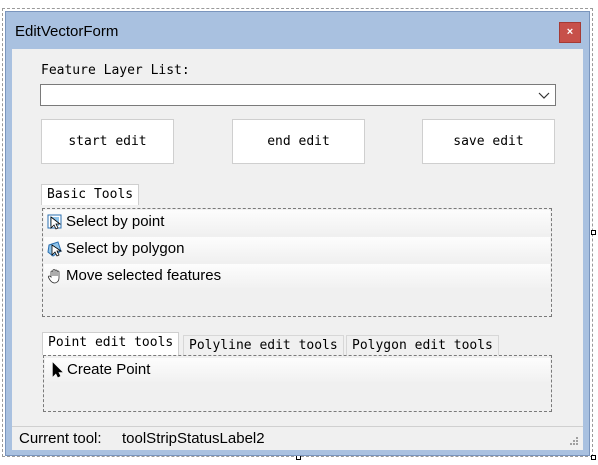  I want to click on resize-handle-right, so click(593, 232).